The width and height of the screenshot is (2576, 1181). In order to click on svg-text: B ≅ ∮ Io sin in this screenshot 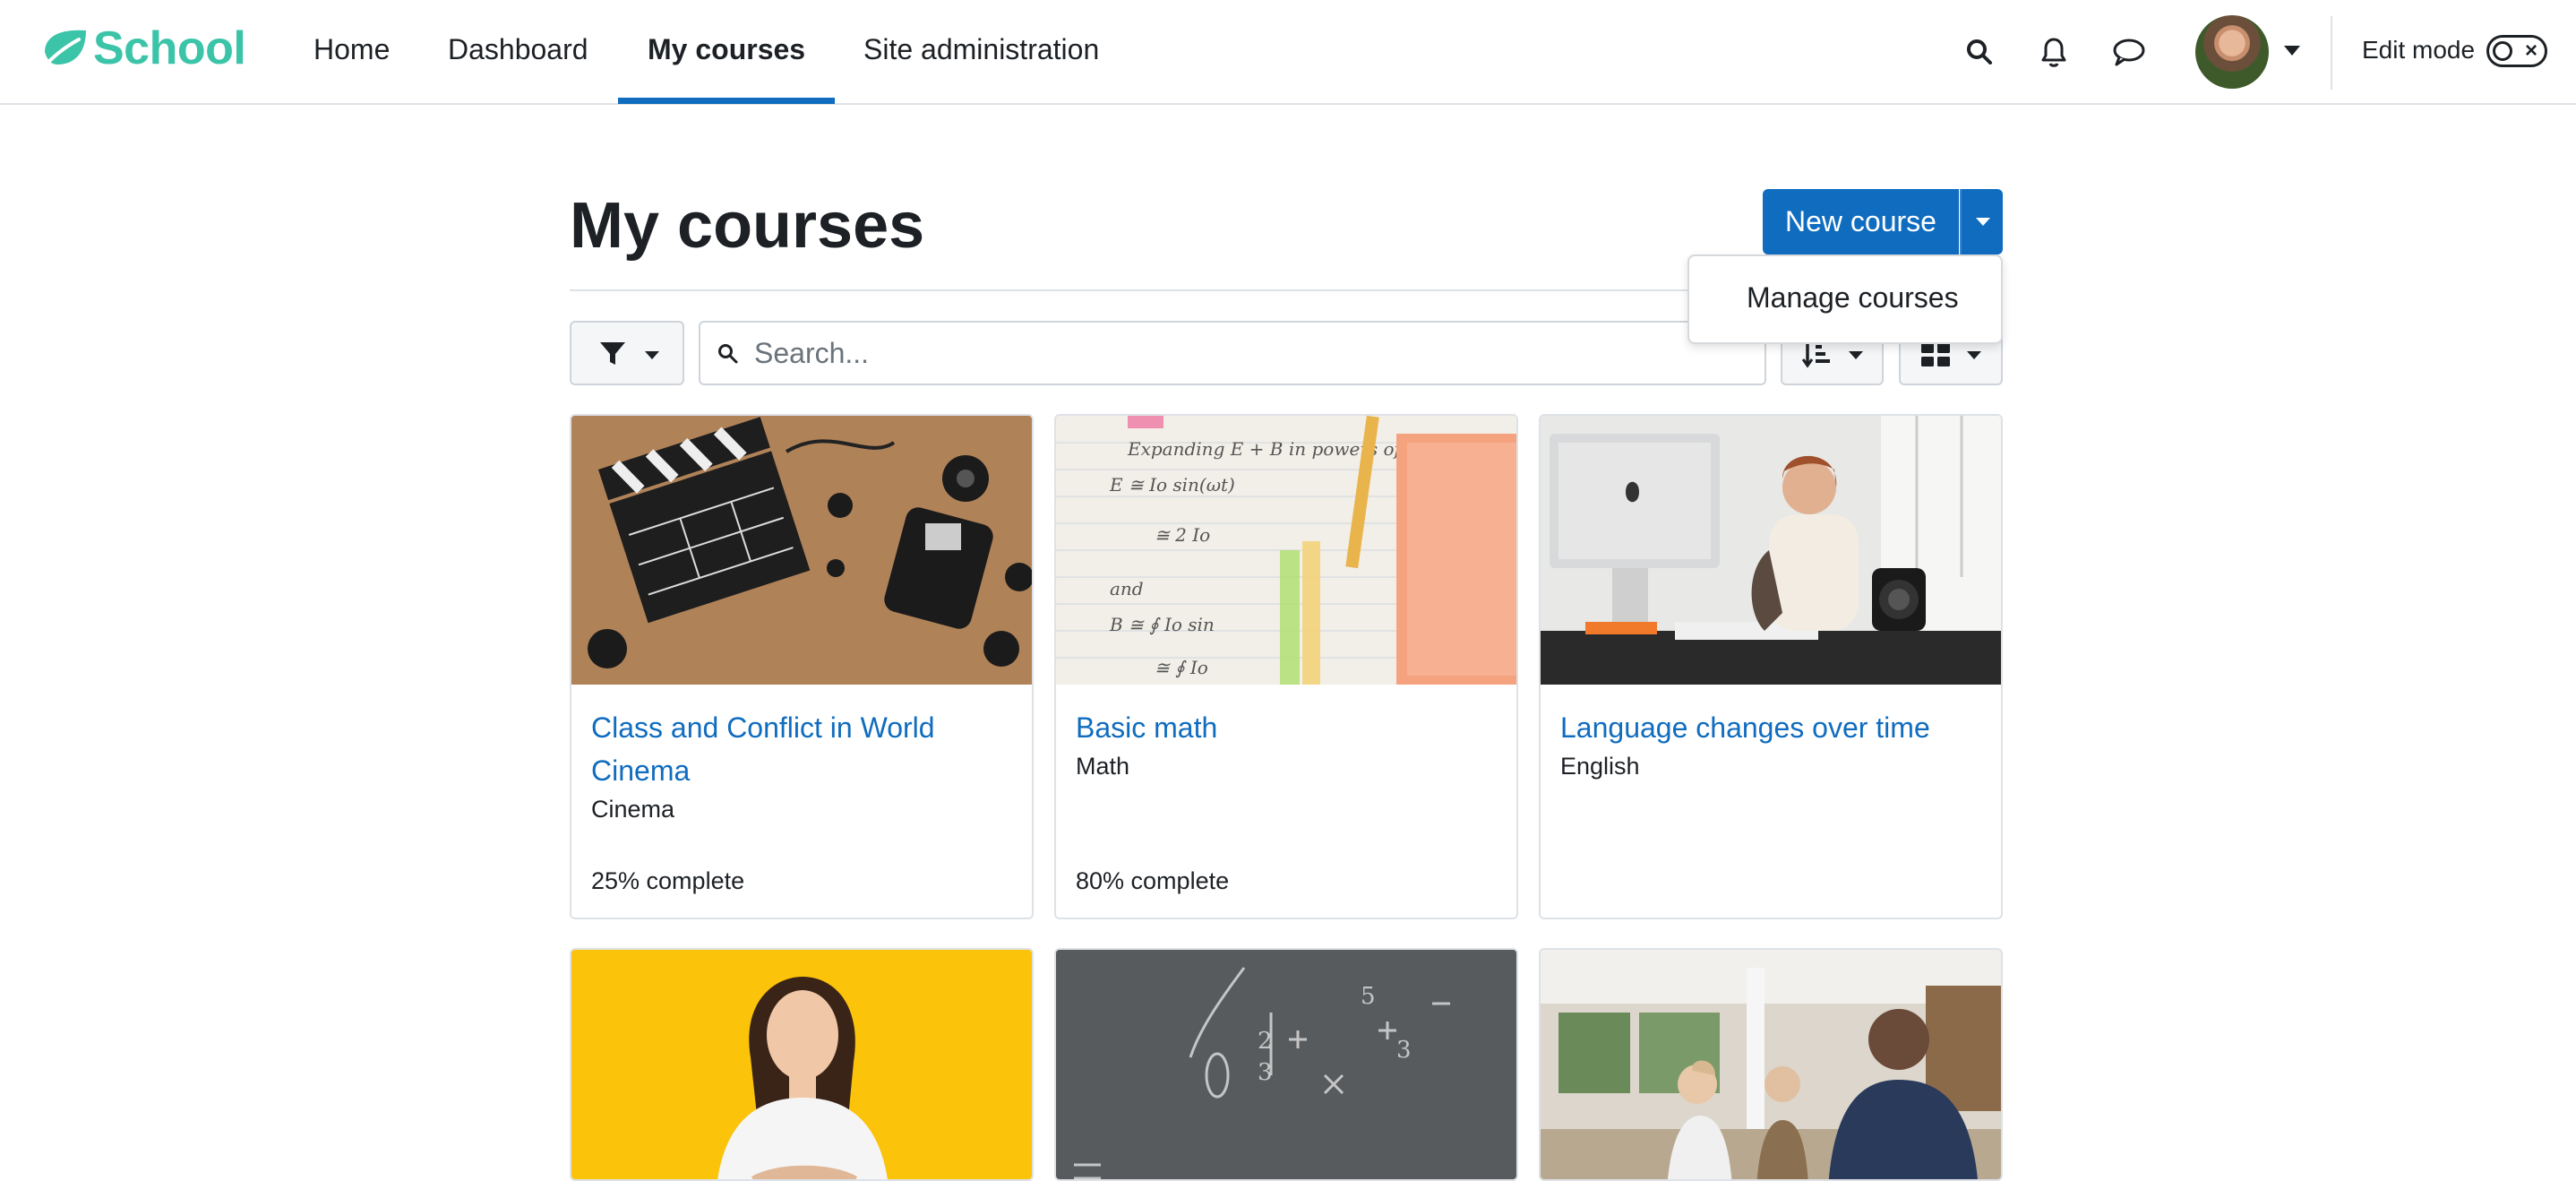, I will do `click(1162, 624)`.